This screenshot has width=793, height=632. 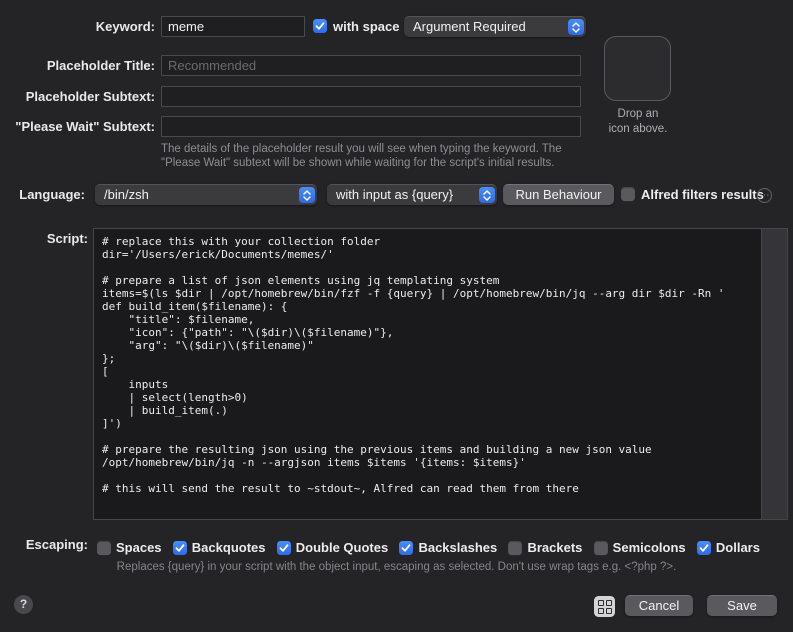 I want to click on script-scrollbar, so click(x=774, y=374).